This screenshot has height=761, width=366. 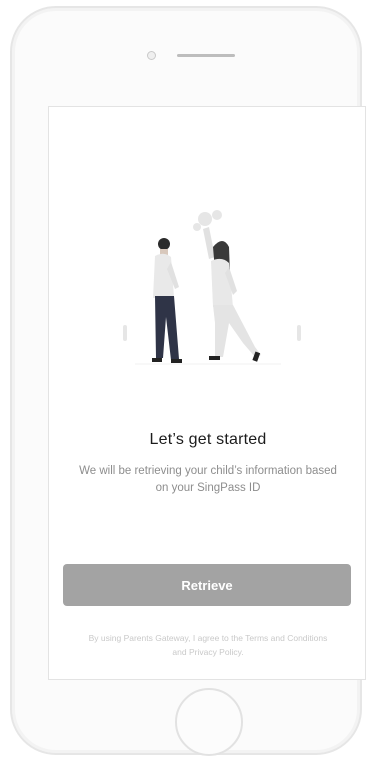 What do you see at coordinates (209, 722) in the screenshot?
I see `home-button` at bounding box center [209, 722].